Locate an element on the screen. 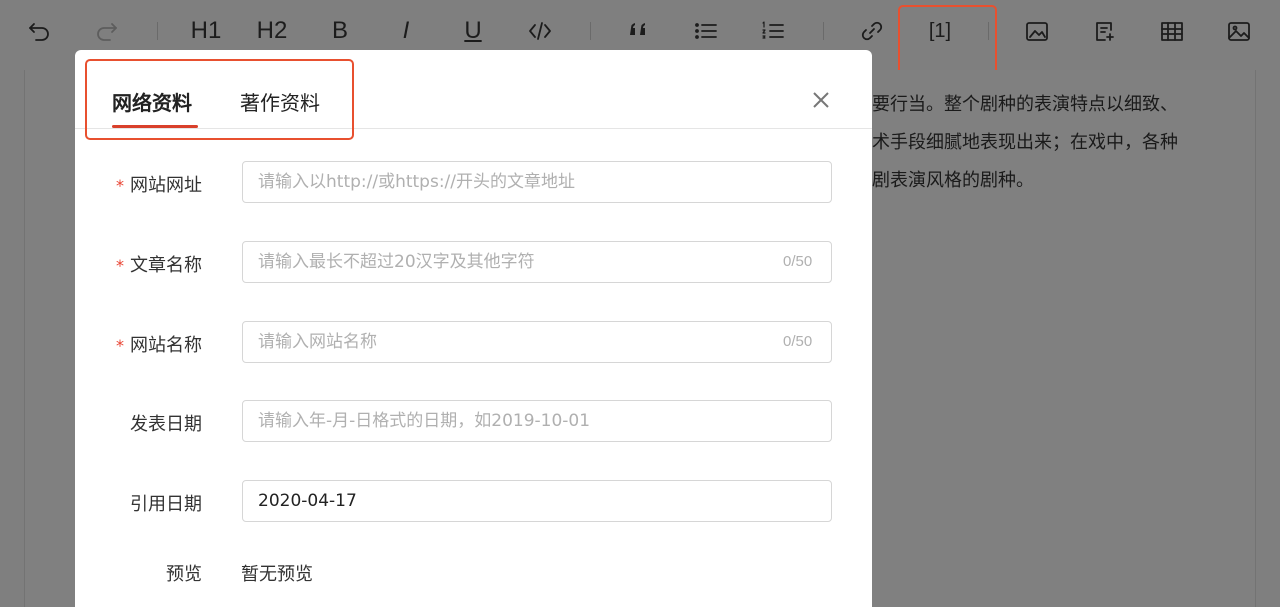  underline-button: U is located at coordinates (473, 31).